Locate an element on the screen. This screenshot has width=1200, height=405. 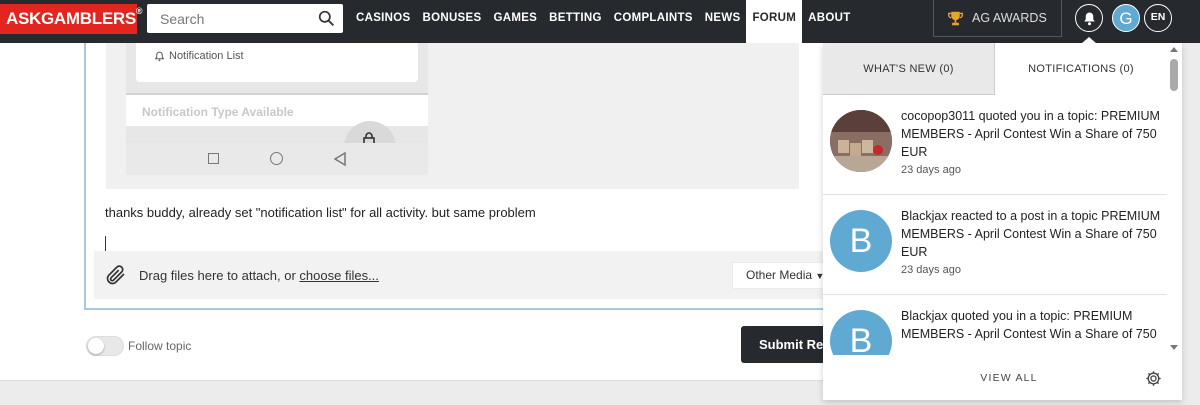
notification-scrollbar is located at coordinates (1174, 199).